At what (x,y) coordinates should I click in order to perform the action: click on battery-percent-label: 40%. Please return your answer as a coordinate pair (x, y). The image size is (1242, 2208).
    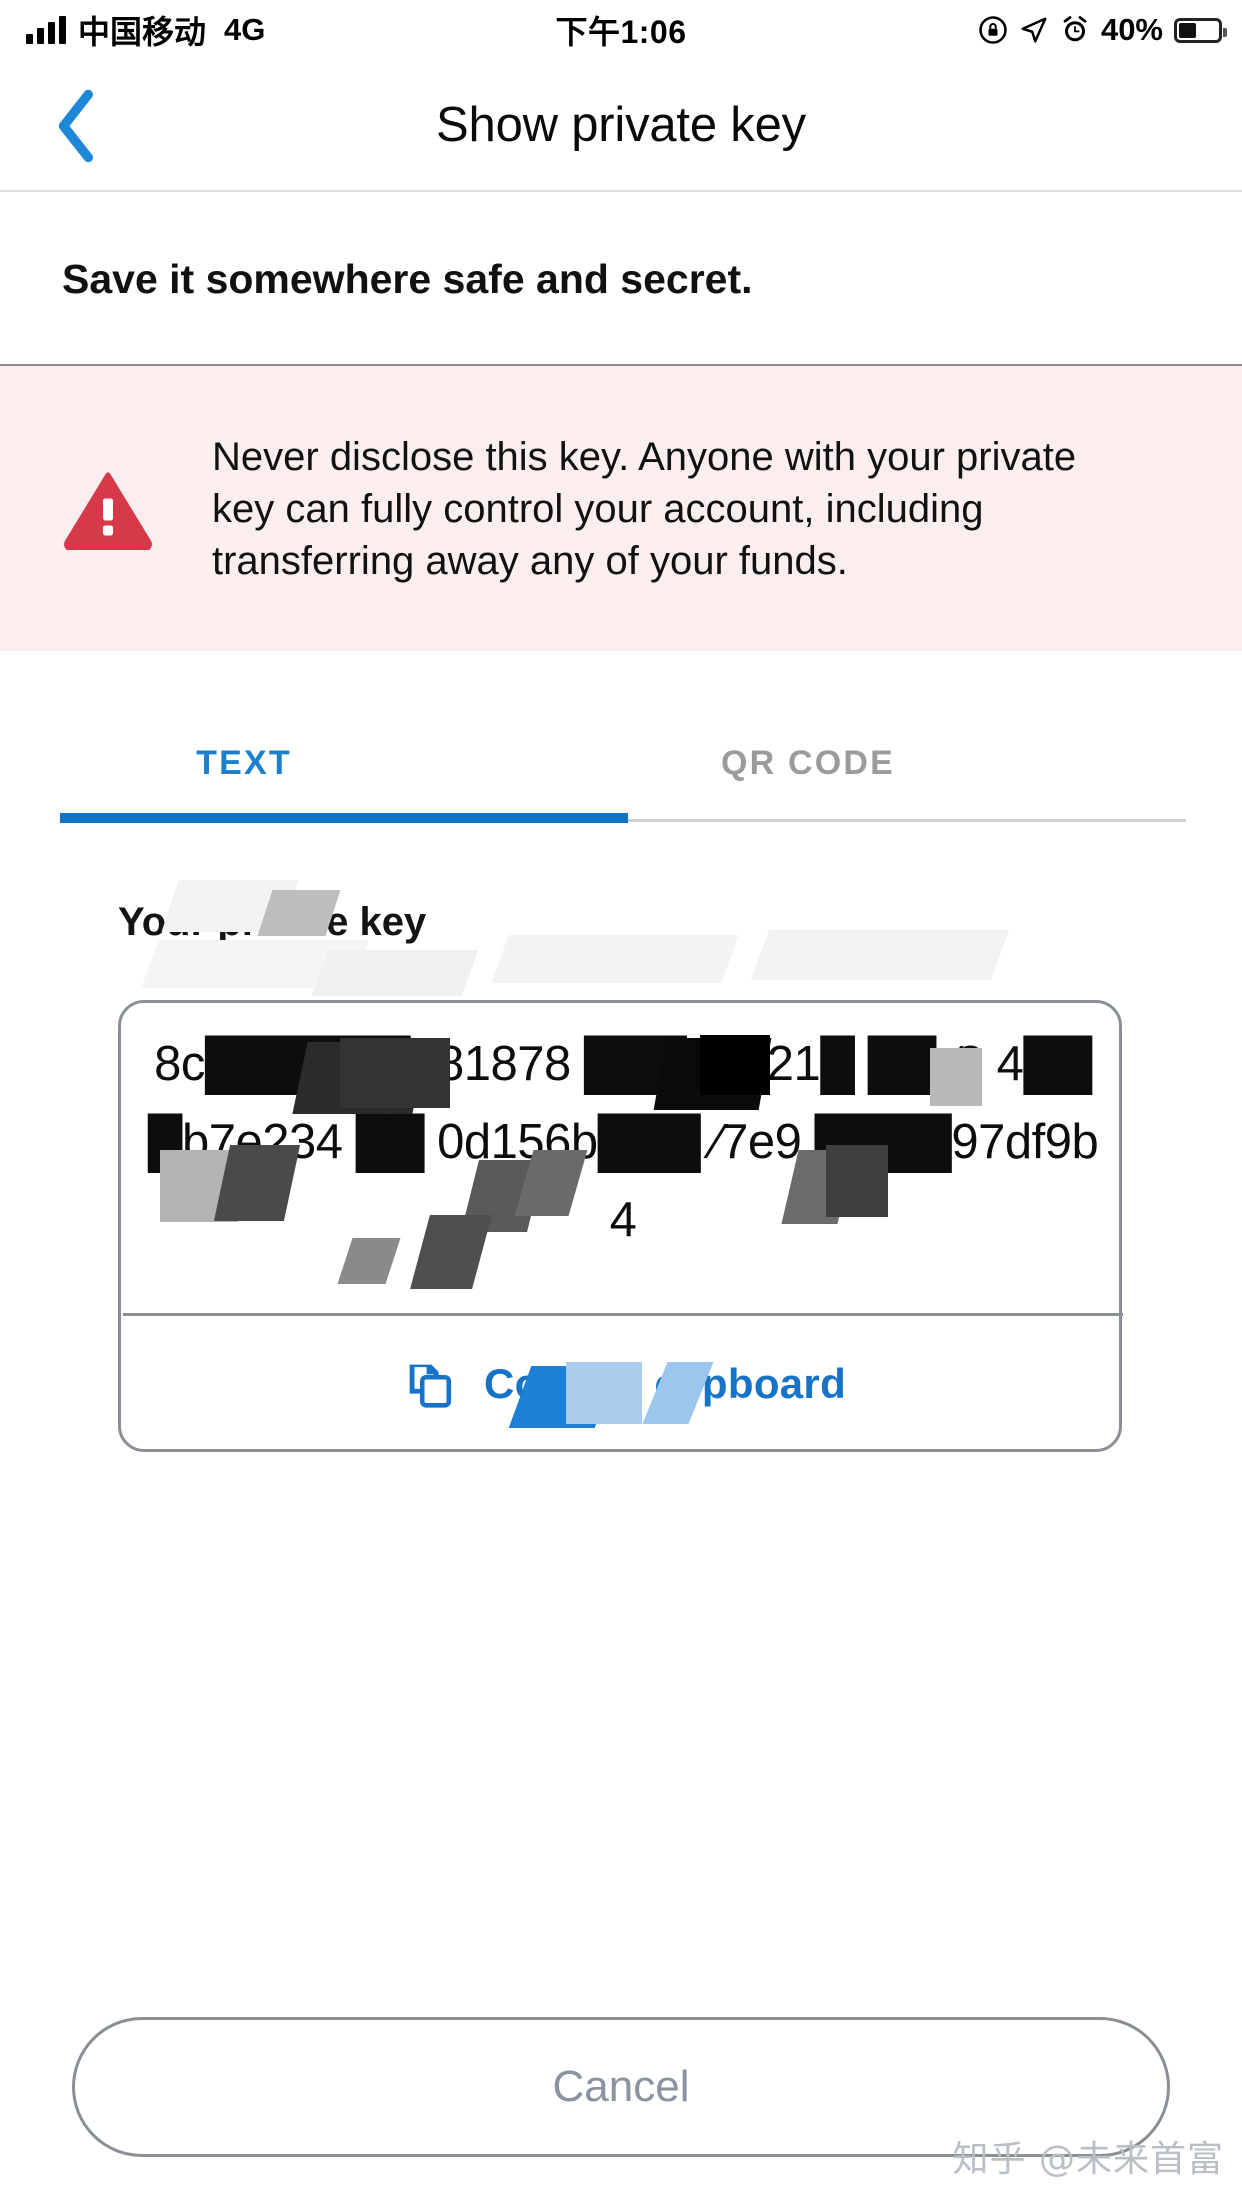
    Looking at the image, I should click on (1131, 29).